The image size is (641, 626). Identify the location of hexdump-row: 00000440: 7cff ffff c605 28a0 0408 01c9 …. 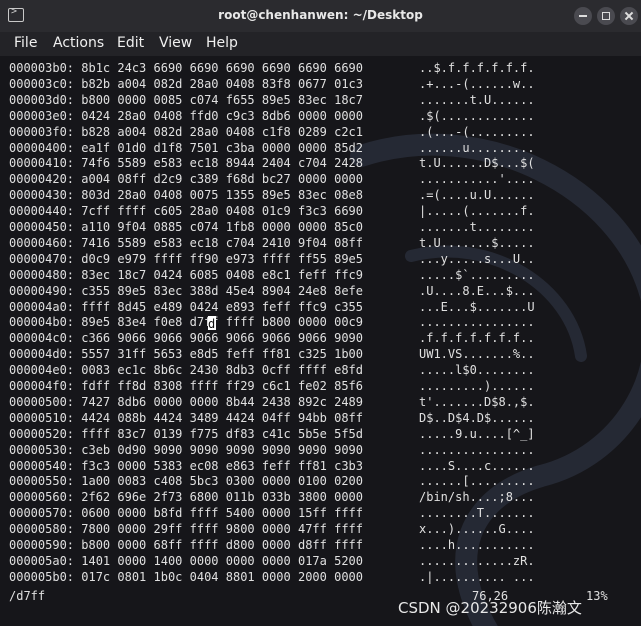
(186, 211).